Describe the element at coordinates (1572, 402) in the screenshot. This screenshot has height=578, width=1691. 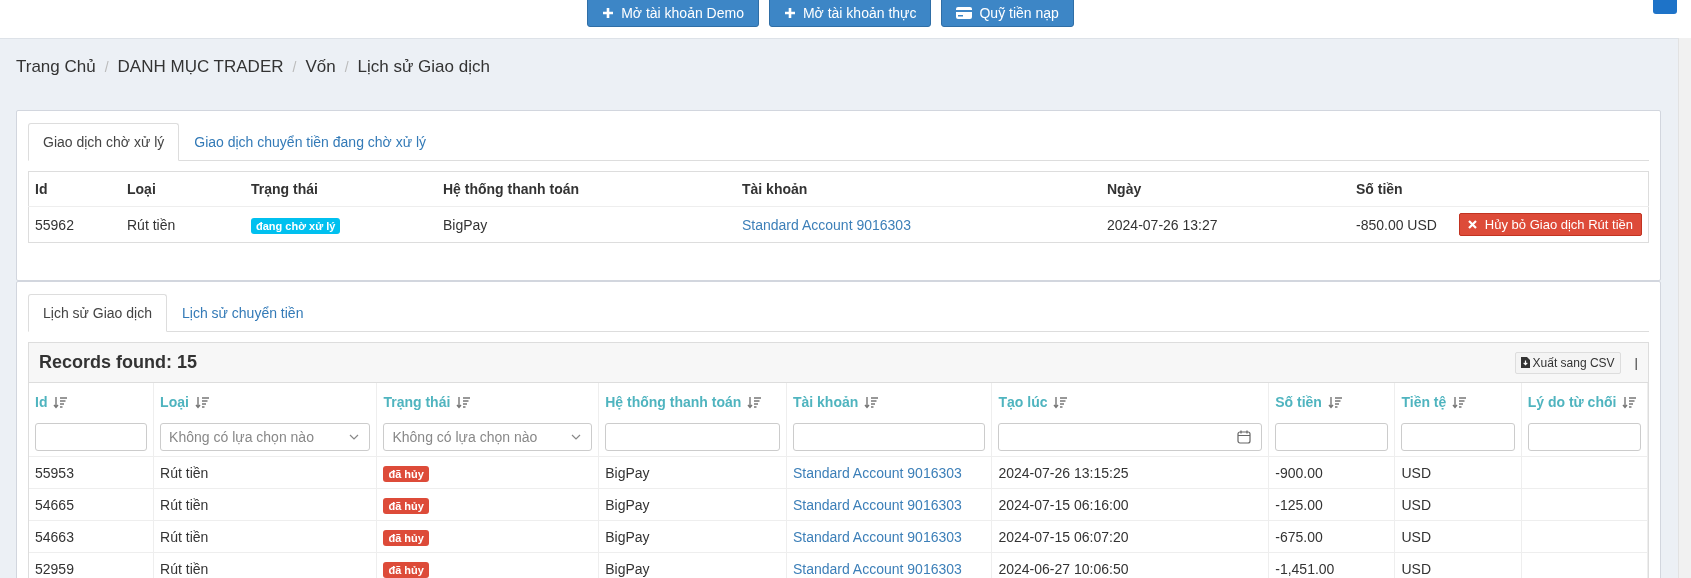
I see `column-header: Lý do từ chối` at that location.